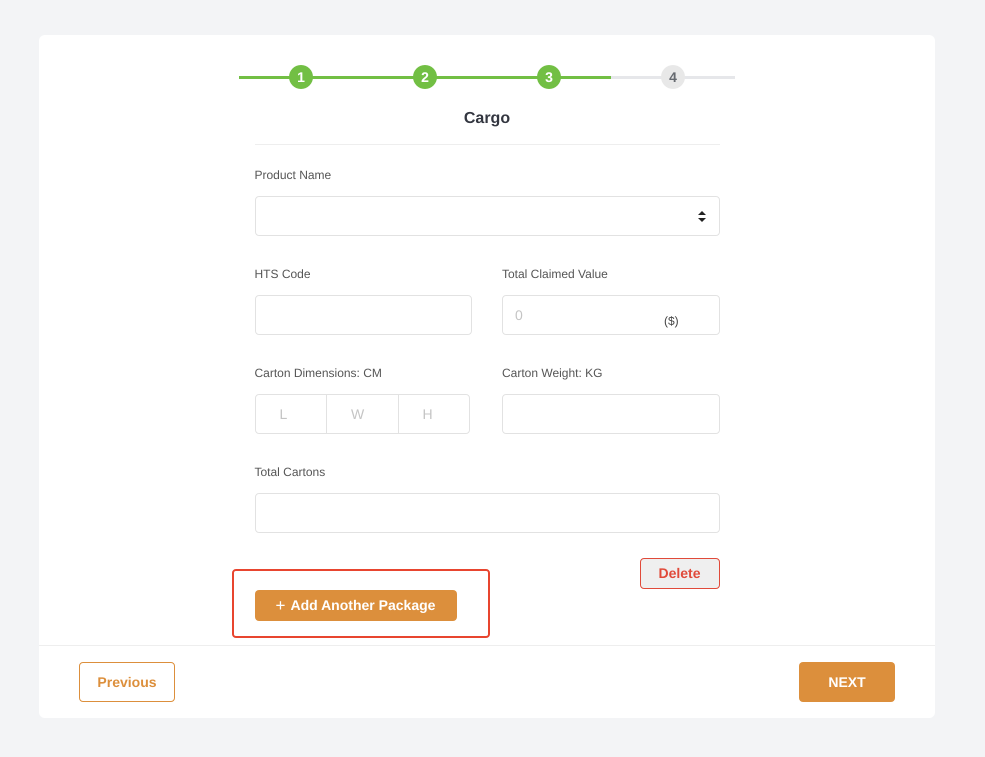  I want to click on step-indicator: 3, so click(549, 77).